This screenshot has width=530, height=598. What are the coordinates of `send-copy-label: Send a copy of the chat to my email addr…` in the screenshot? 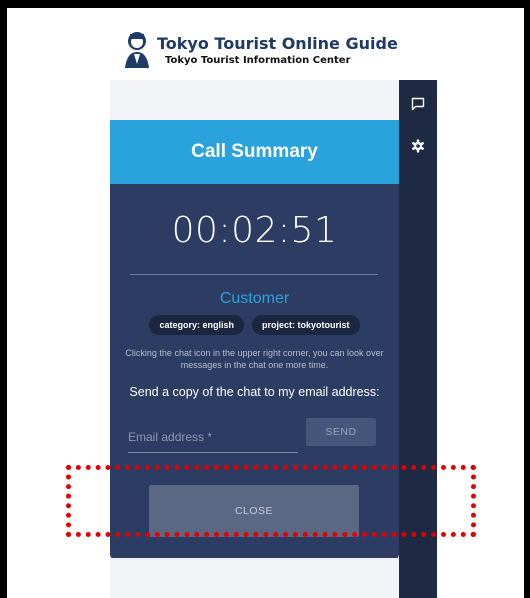 It's located at (254, 392).